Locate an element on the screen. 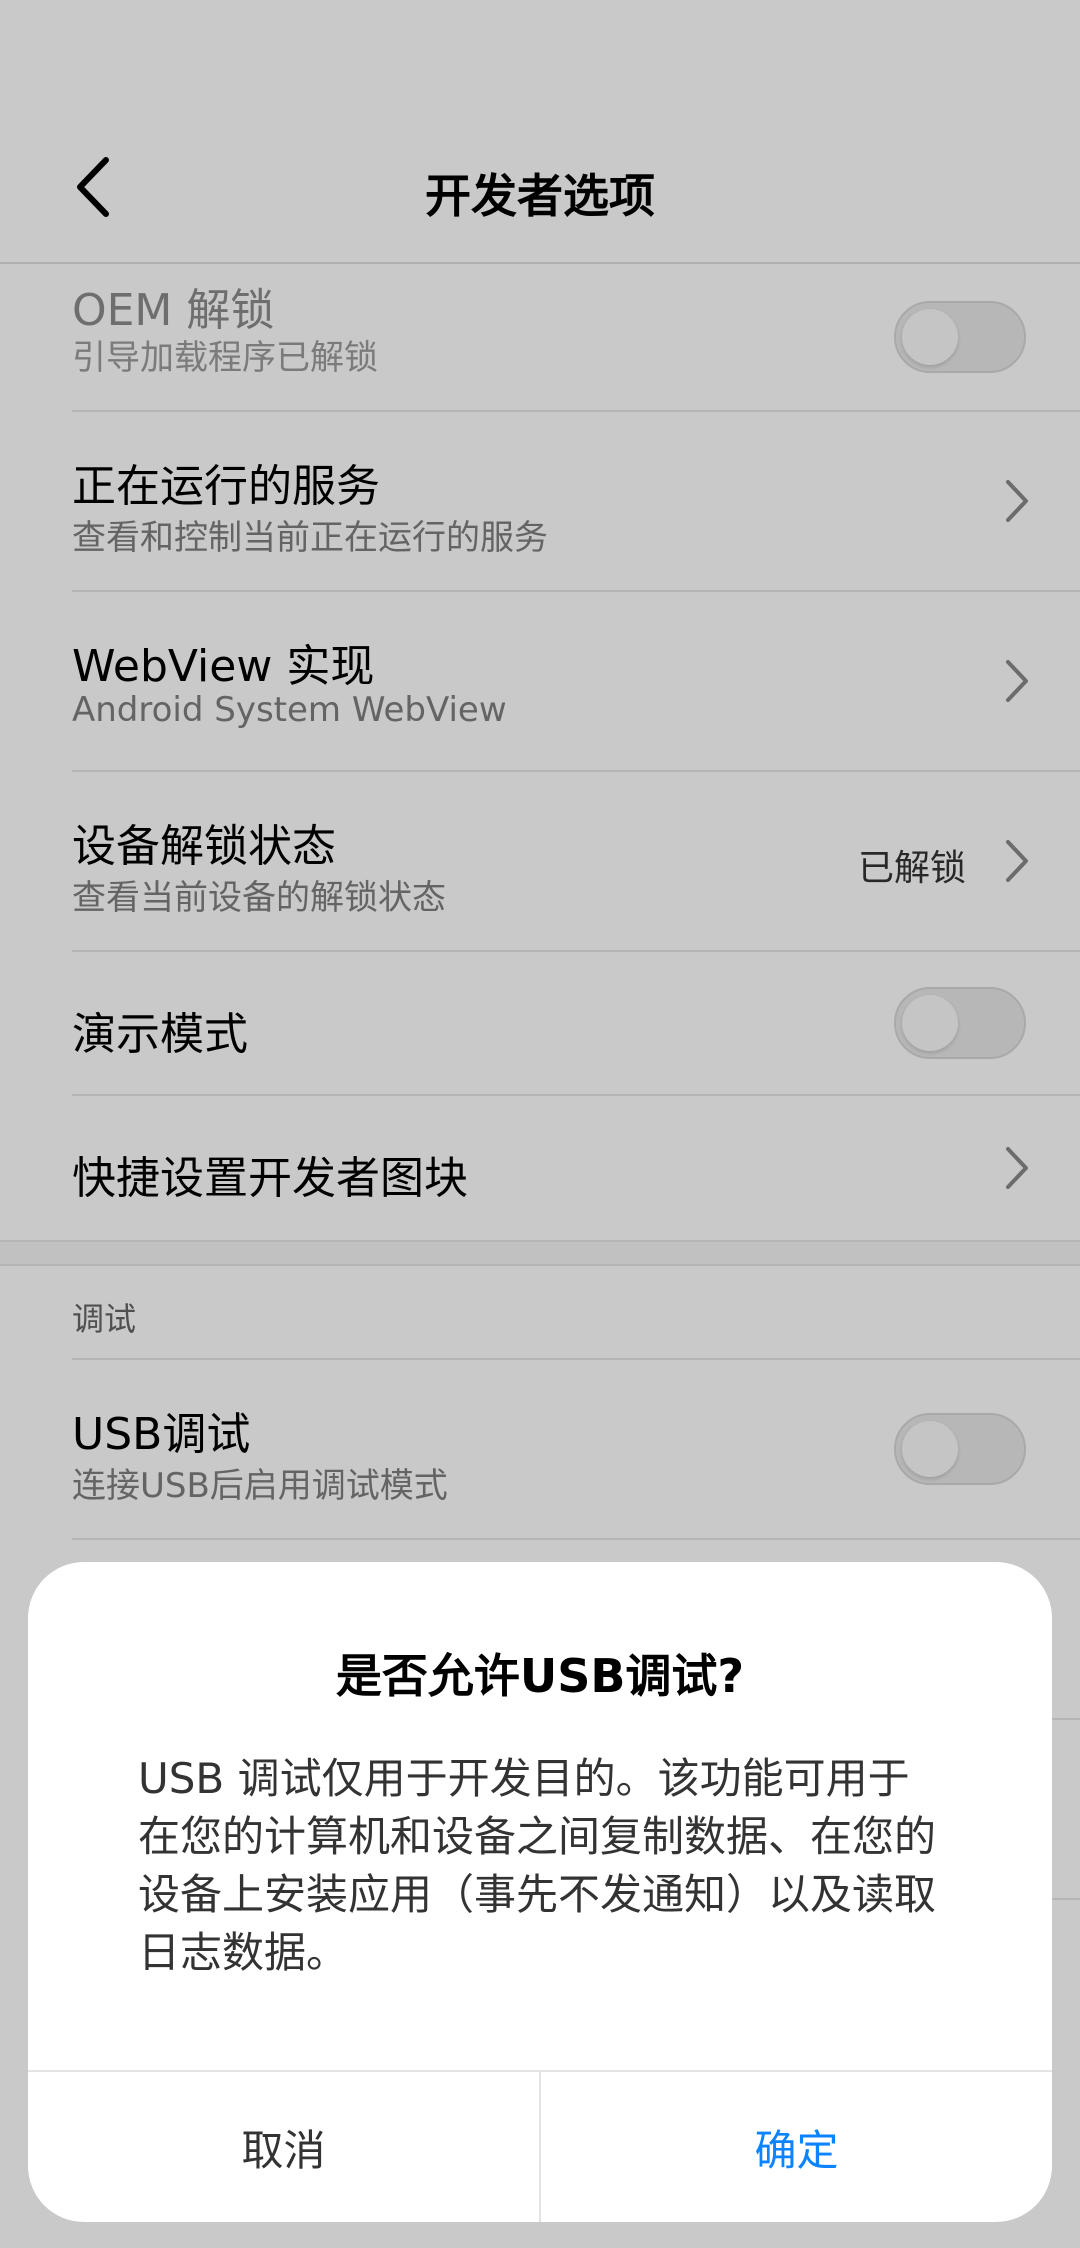 Image resolution: width=1080 pixels, height=2248 pixels. cancel-button: 取消 is located at coordinates (284, 2147).